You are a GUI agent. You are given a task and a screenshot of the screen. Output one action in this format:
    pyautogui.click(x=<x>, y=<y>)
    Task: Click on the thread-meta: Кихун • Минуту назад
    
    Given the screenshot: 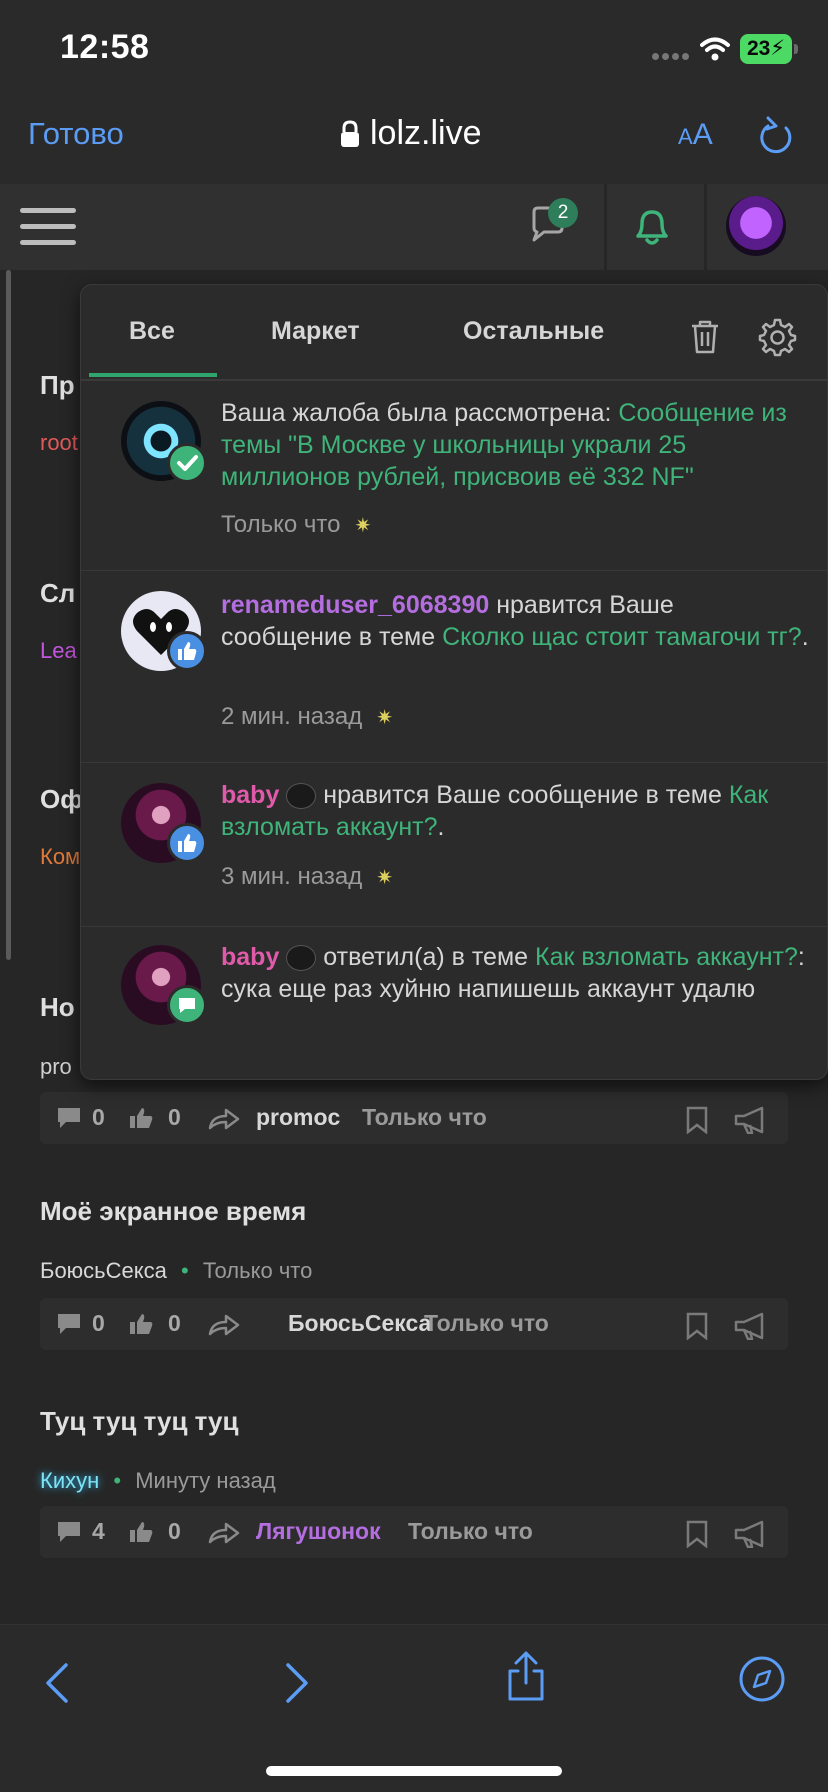 What is the action you would take?
    pyautogui.click(x=158, y=1481)
    